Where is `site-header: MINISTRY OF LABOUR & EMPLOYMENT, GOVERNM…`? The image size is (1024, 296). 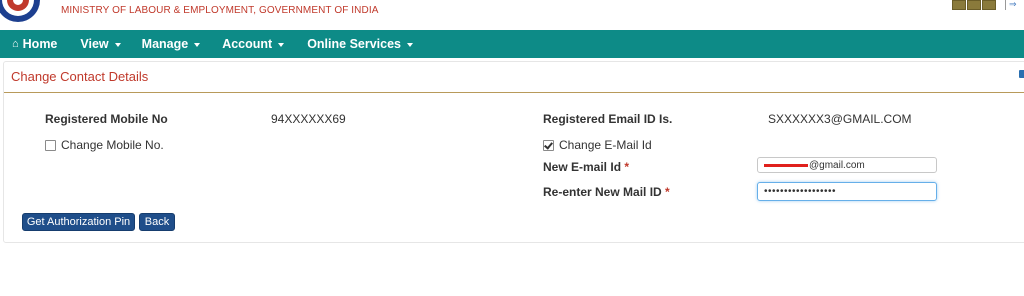
site-header: MINISTRY OF LABOUR & EMPLOYMENT, GOVERNM… is located at coordinates (512, 14).